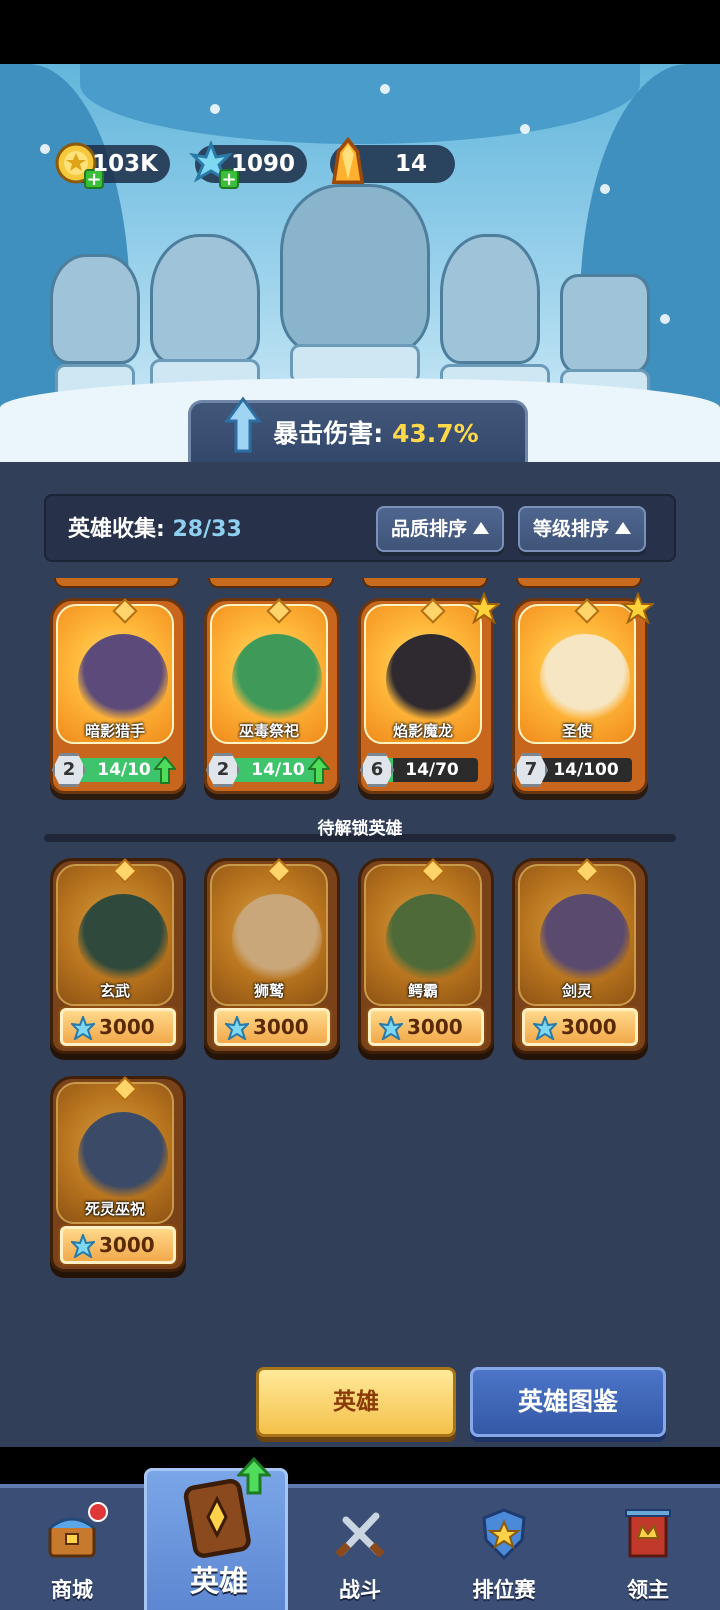 The width and height of the screenshot is (720, 1610). Describe the element at coordinates (328, 433) in the screenshot. I see `buff-label: 暴击伤害:` at that location.